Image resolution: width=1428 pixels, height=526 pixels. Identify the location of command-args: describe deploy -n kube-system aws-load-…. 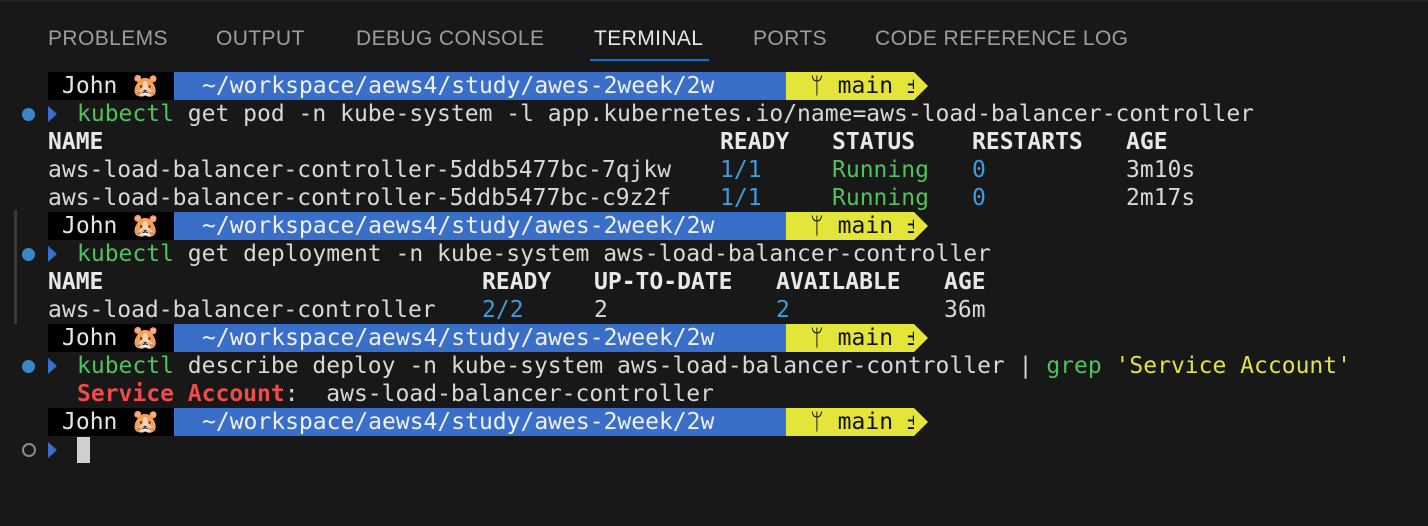
(610, 366).